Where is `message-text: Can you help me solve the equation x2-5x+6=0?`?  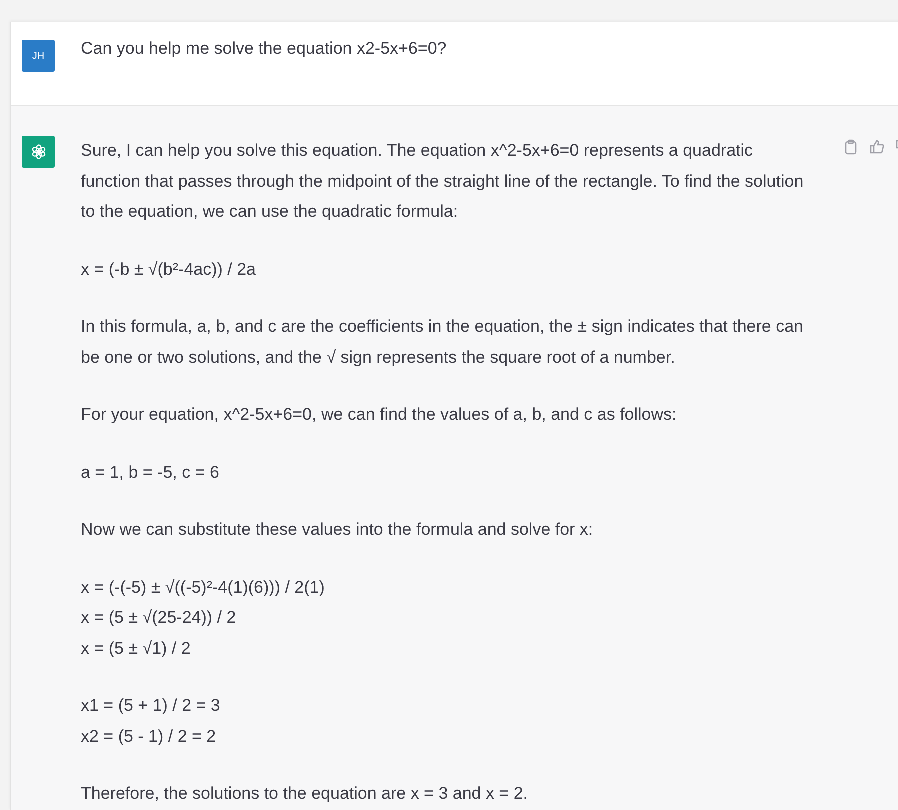
message-text: Can you help me solve the equation x2-5x+6=0? is located at coordinates (264, 49).